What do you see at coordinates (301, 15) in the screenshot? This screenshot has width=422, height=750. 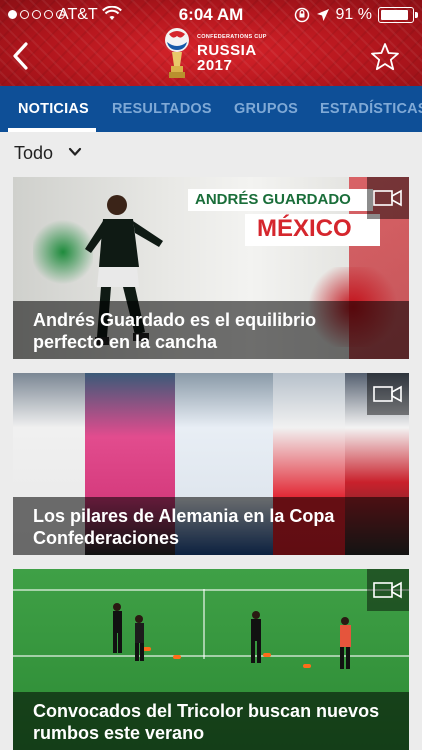 I see `orientation-lock-icon` at bounding box center [301, 15].